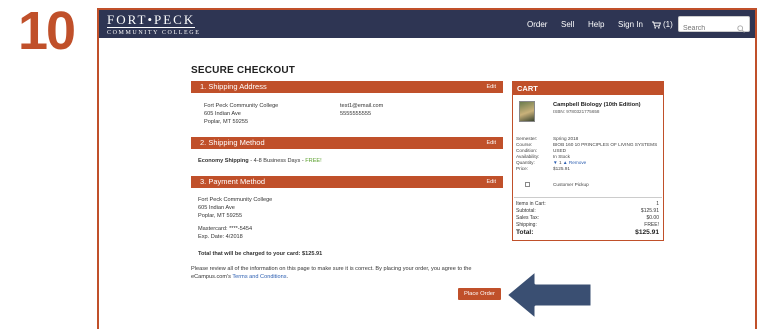 Image resolution: width=764 pixels, height=329 pixels. I want to click on cart-book-isbn: ISBN: 9780321775658, so click(576, 111).